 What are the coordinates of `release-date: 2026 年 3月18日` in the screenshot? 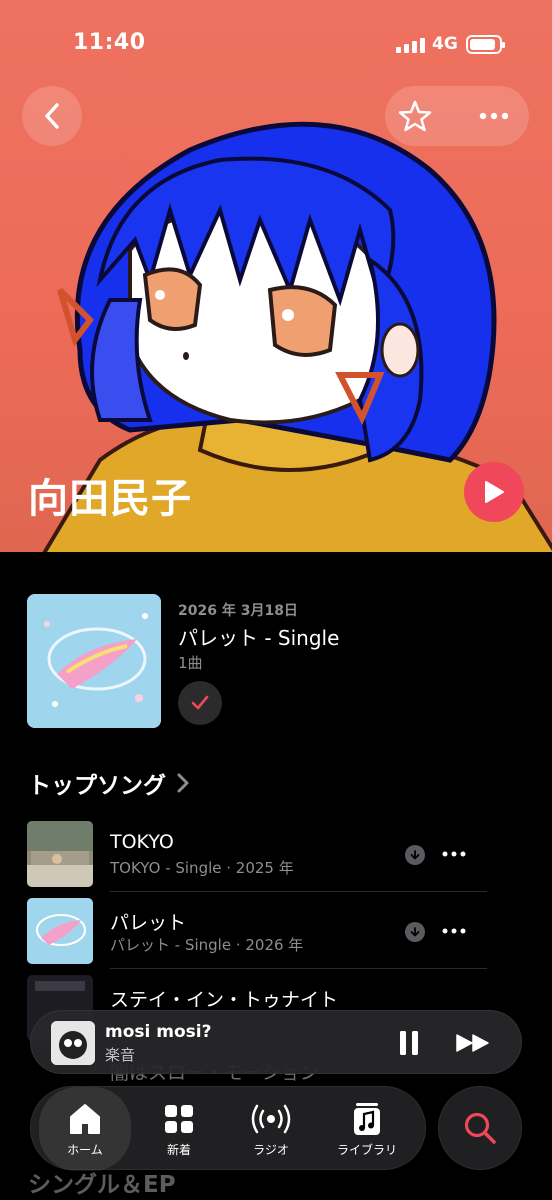 It's located at (238, 611).